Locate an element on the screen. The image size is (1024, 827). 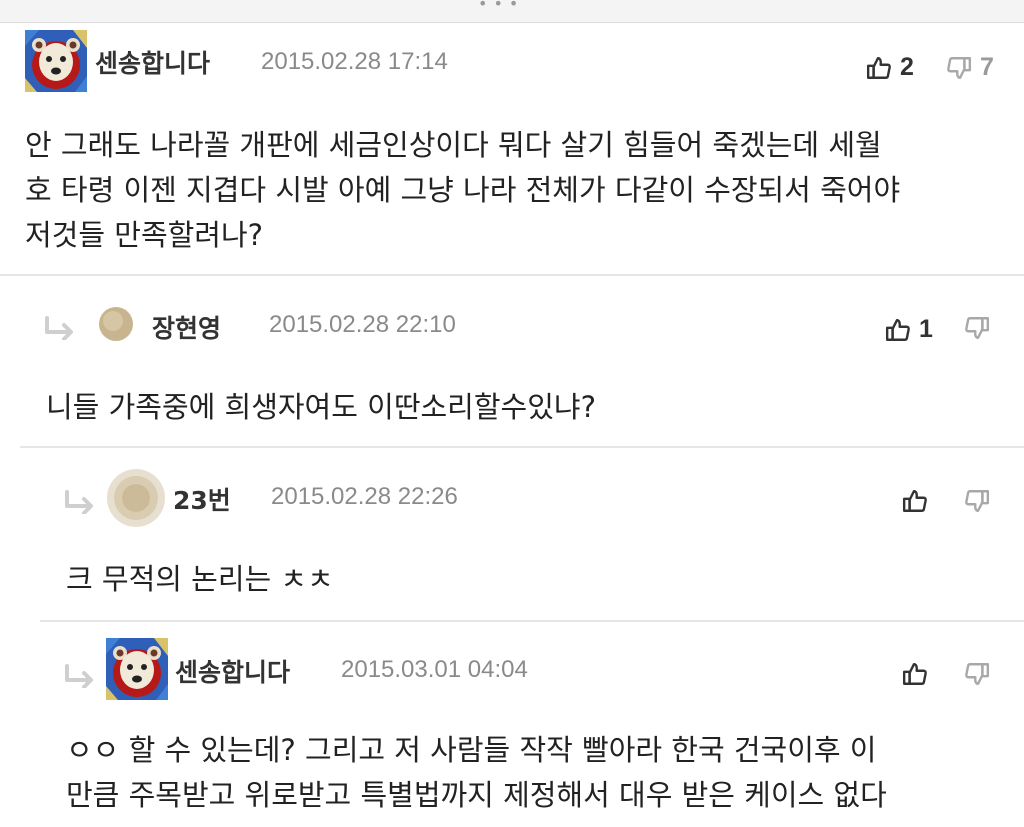
comment-line: 니들 가족중에 희생자여도 이딴소리할수있냐? is located at coordinates (321, 407).